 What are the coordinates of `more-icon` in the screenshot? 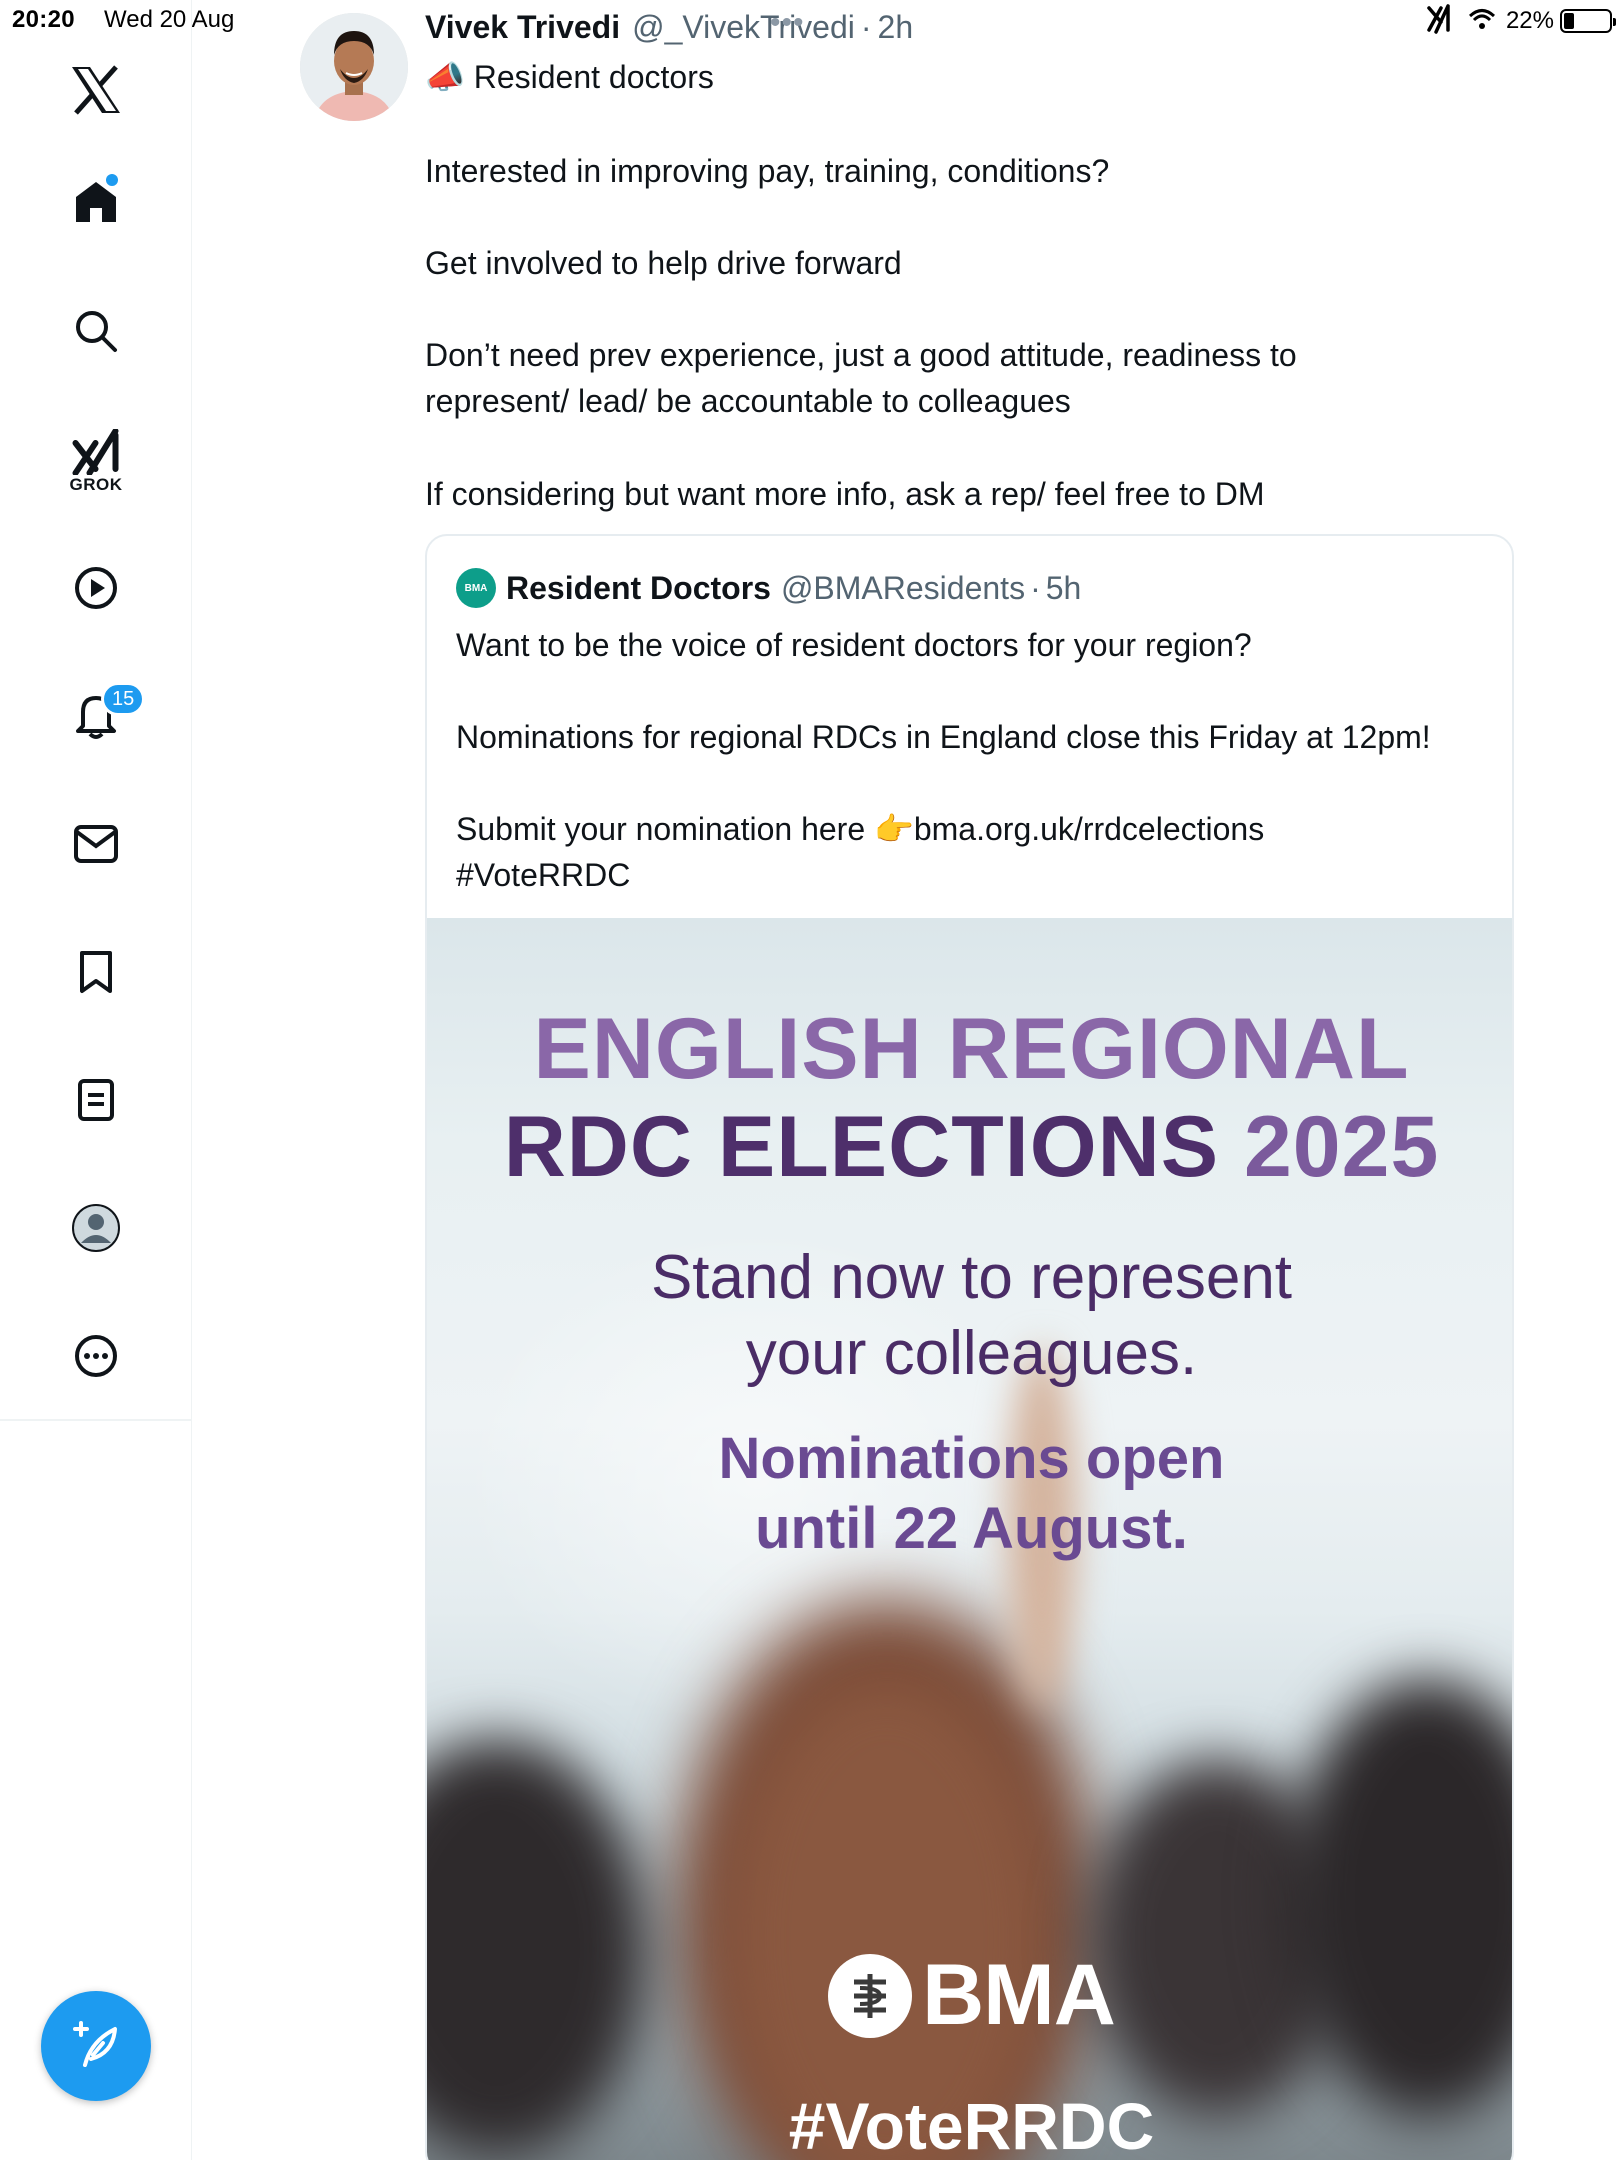 It's located at (96, 1356).